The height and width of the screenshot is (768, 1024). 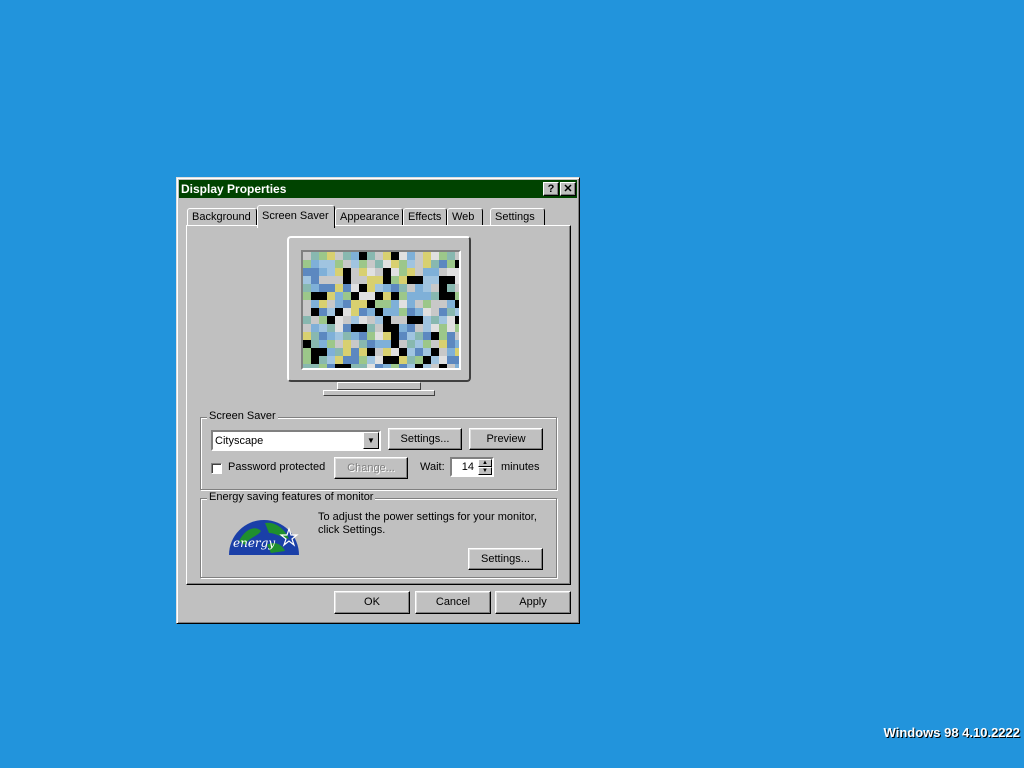 I want to click on tab-settings: Settings, so click(x=517, y=217).